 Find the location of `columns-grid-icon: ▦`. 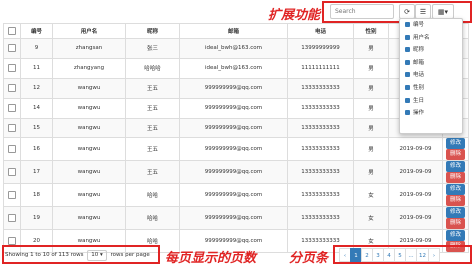

columns-grid-icon: ▦ is located at coordinates (441, 12).